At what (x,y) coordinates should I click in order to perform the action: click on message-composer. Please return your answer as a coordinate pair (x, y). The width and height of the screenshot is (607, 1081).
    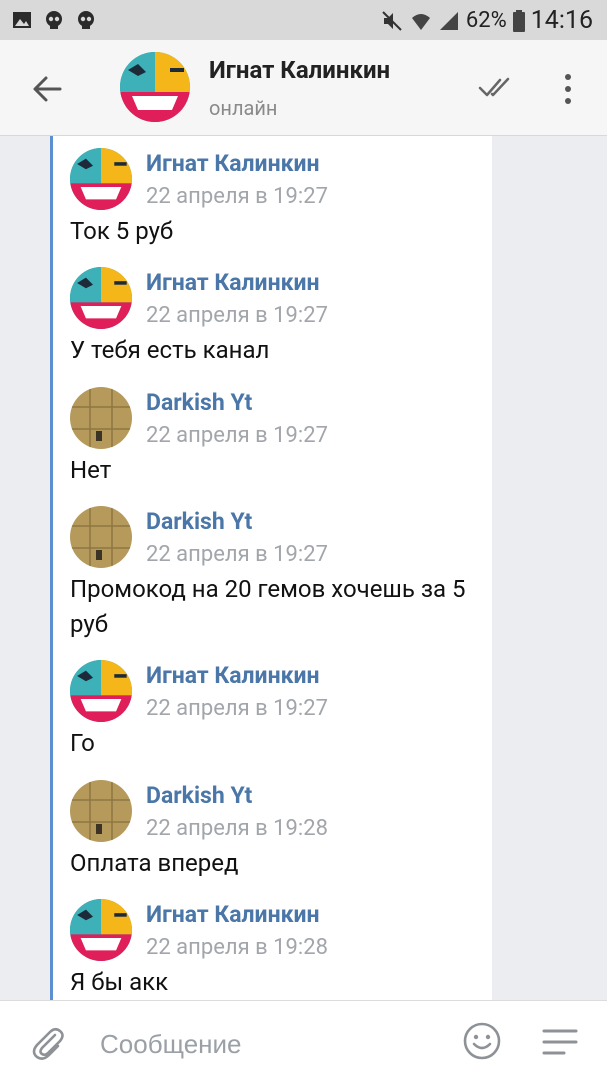
    Looking at the image, I should click on (303, 1040).